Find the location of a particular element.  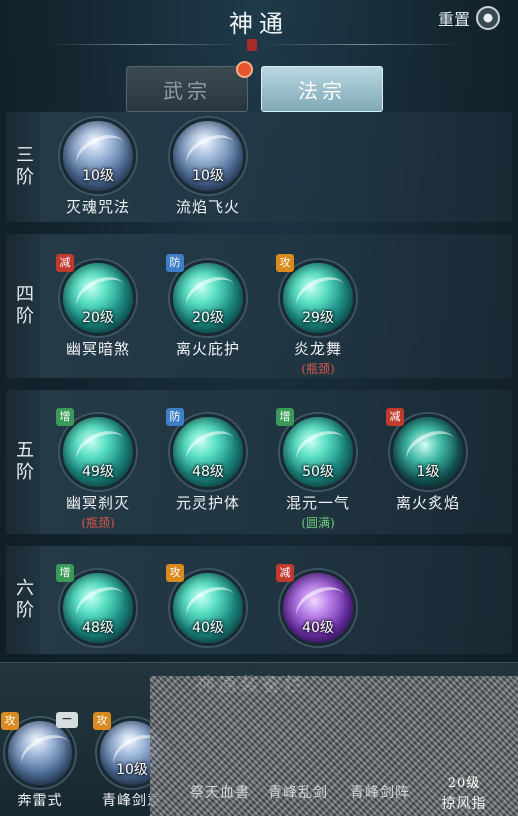

skill-level: 1级 is located at coordinates (428, 472).